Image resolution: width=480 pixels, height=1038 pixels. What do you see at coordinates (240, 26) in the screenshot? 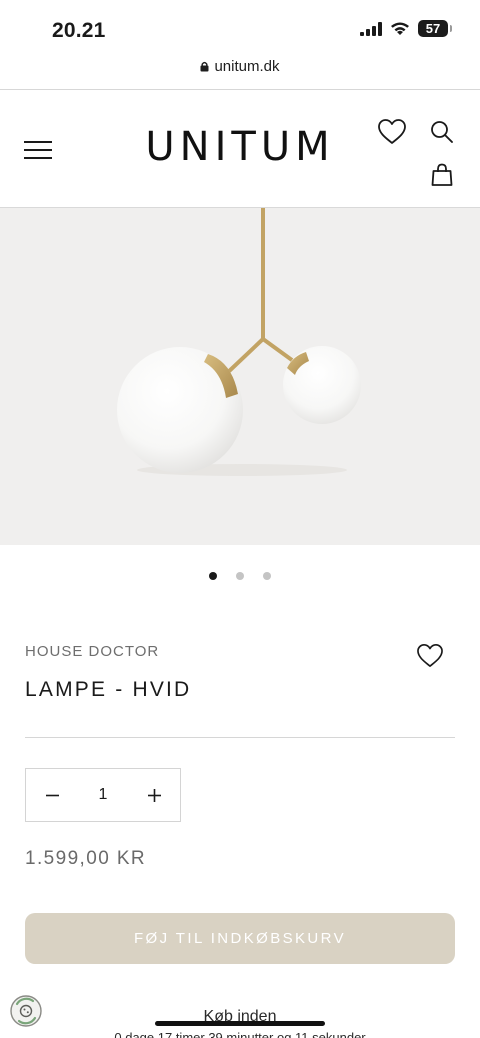
I see `status-bar: 20.21 57` at bounding box center [240, 26].